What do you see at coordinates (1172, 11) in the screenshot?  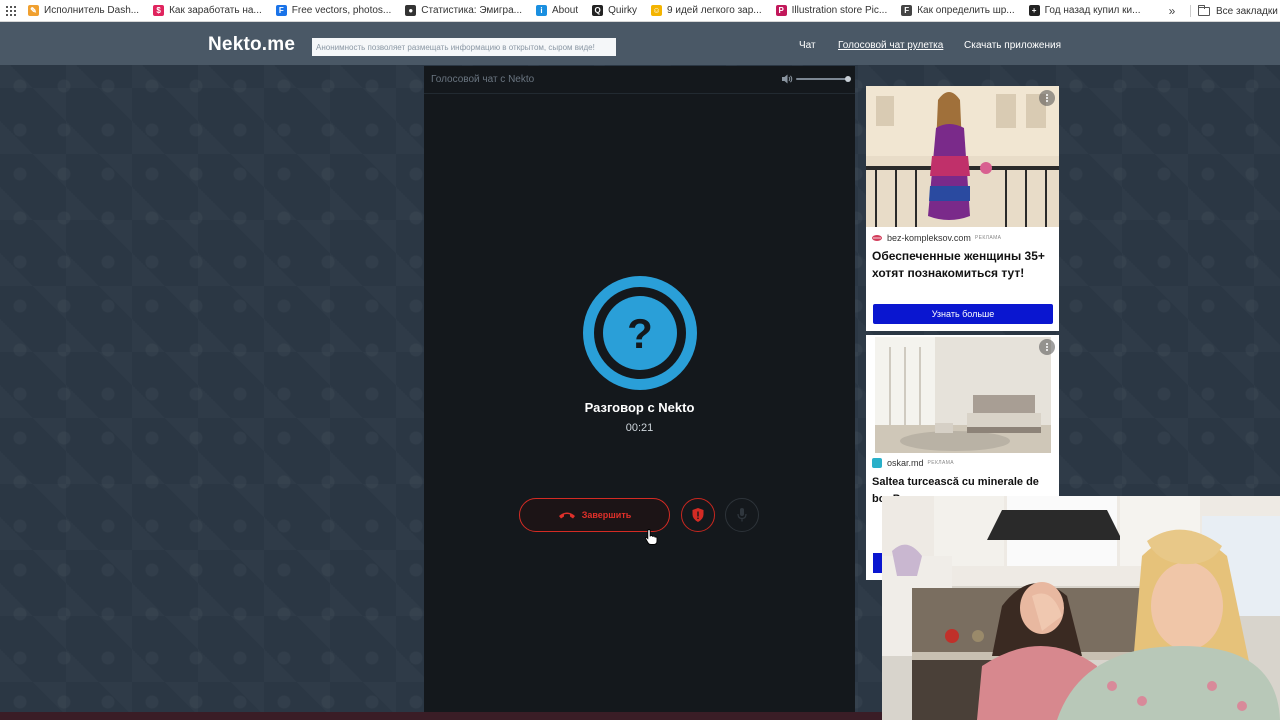 I see `bookmarks-more-button: »` at bounding box center [1172, 11].